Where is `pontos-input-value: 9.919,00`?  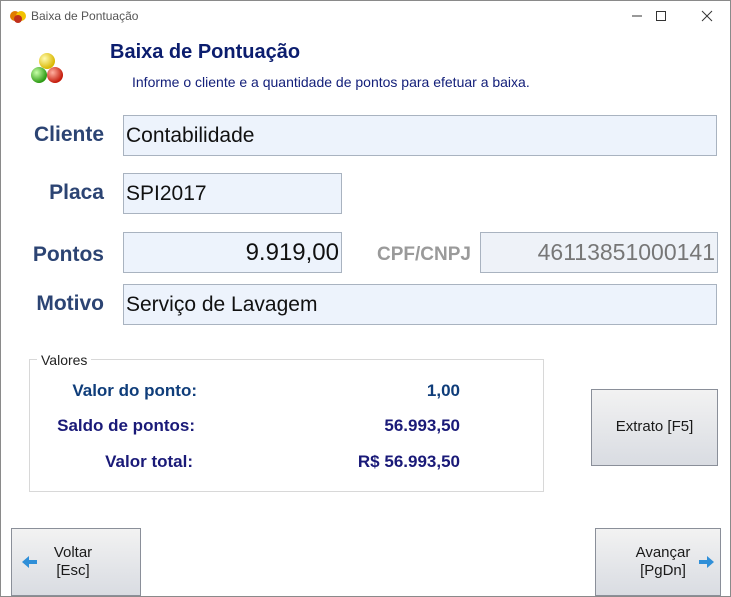
pontos-input-value: 9.919,00 is located at coordinates (292, 252).